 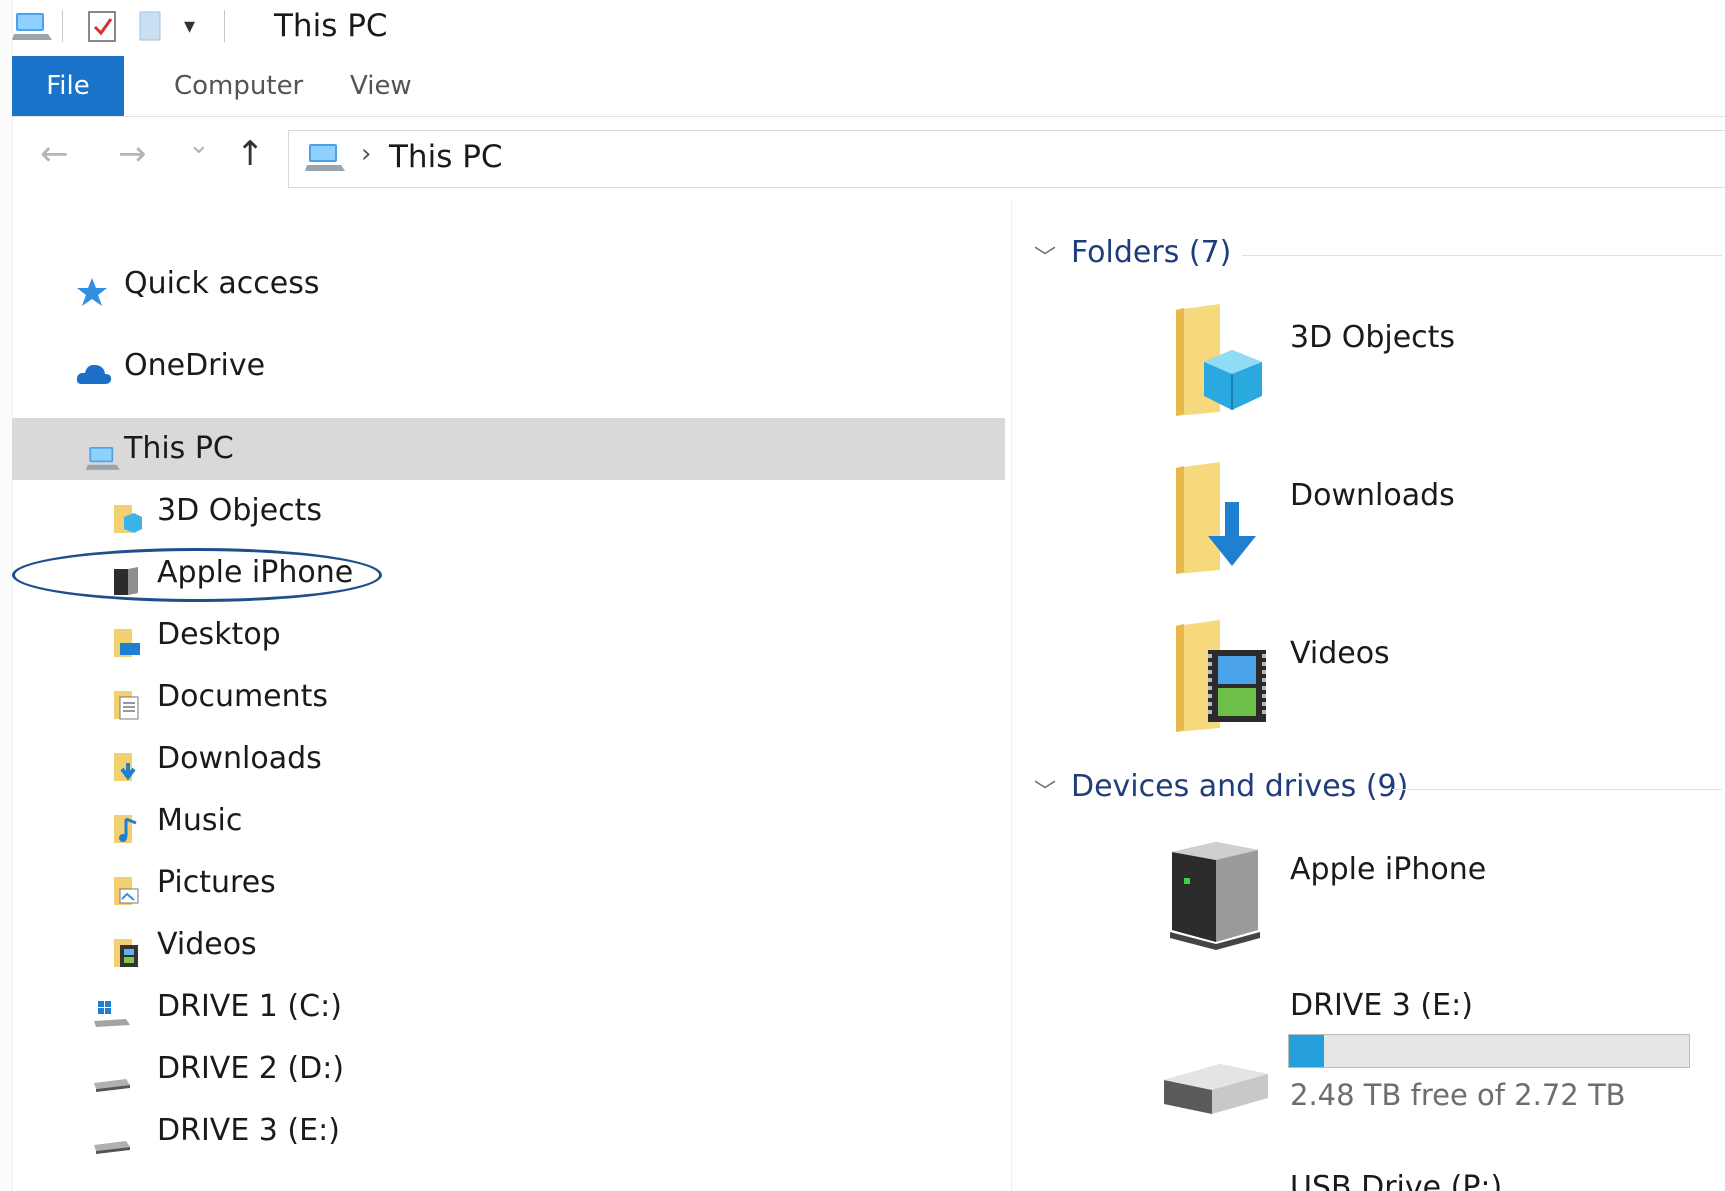 What do you see at coordinates (111, 1009) in the screenshot?
I see `windows-drive-icon` at bounding box center [111, 1009].